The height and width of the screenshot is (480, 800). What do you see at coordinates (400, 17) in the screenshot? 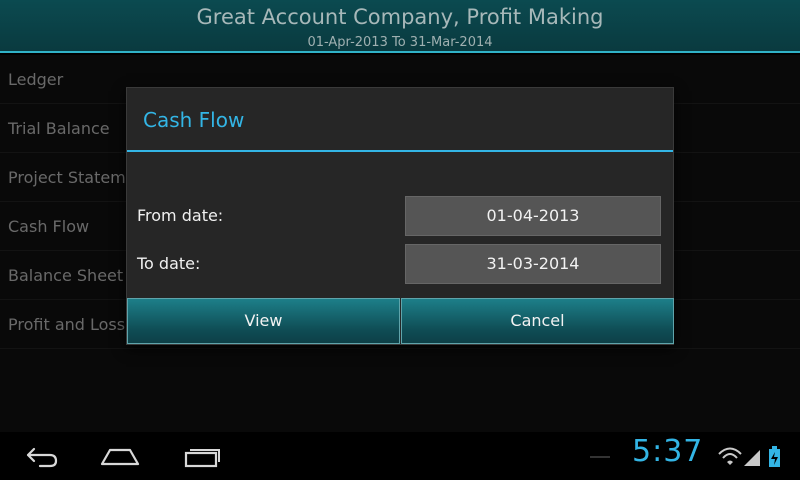
I see `company-title: Great Account Company, Profit Making` at bounding box center [400, 17].